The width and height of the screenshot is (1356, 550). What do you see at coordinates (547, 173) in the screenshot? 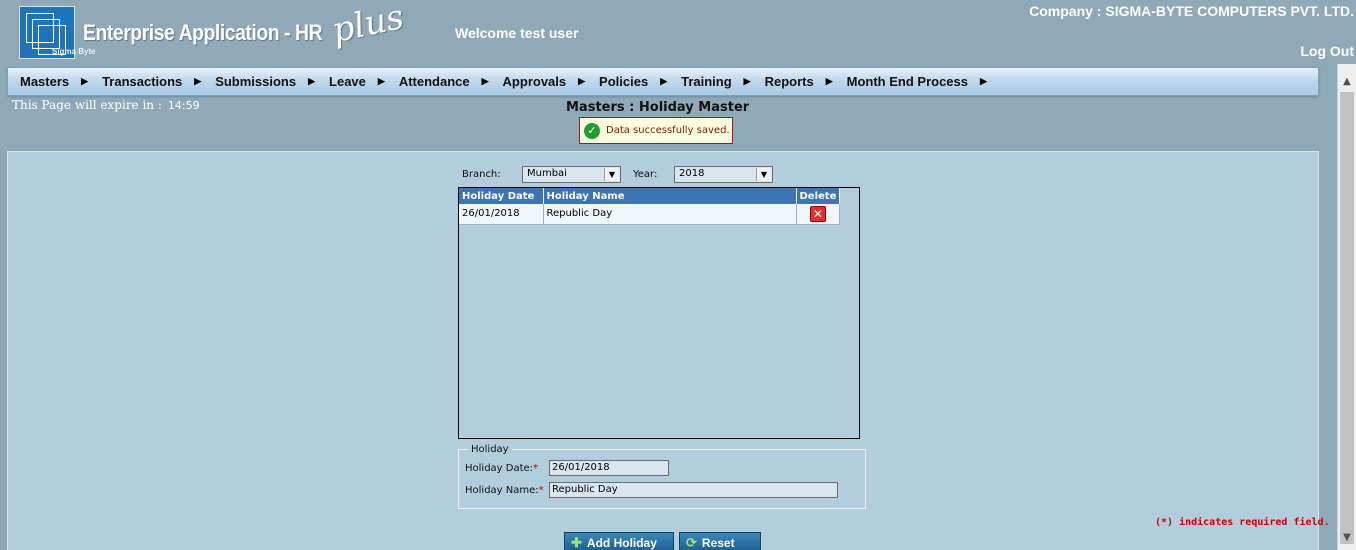
I see `branch-select-value: Mumbai` at bounding box center [547, 173].